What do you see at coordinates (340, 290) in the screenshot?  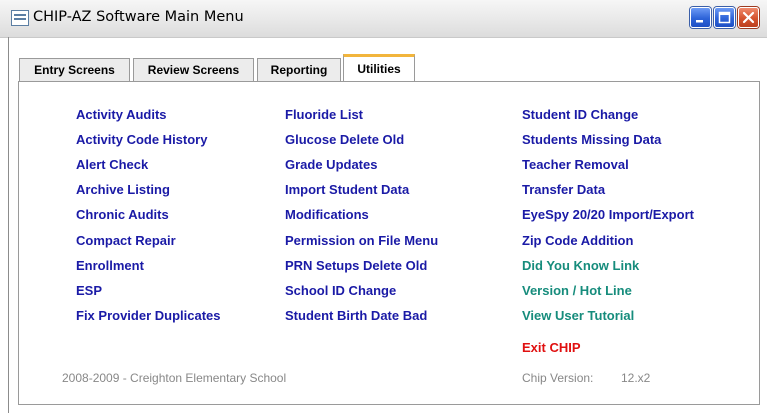 I see `link-school-id-change: School ID Change` at bounding box center [340, 290].